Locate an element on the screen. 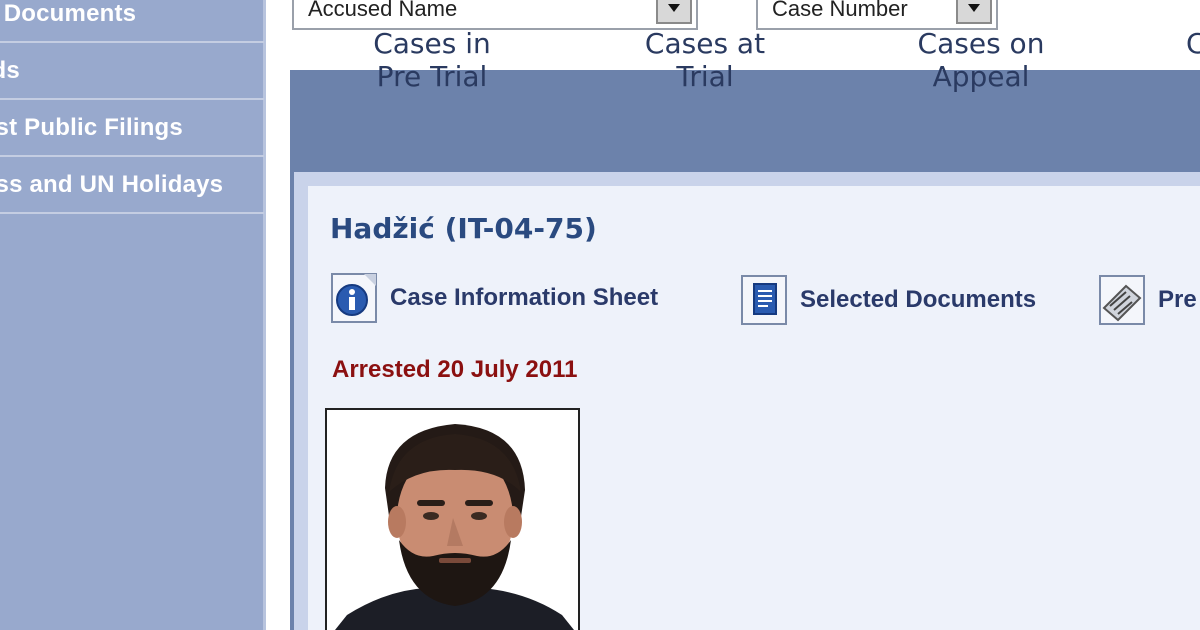 Image resolution: width=1200 pixels, height=630 pixels. sidebar-item-label: rds is located at coordinates (10, 70).